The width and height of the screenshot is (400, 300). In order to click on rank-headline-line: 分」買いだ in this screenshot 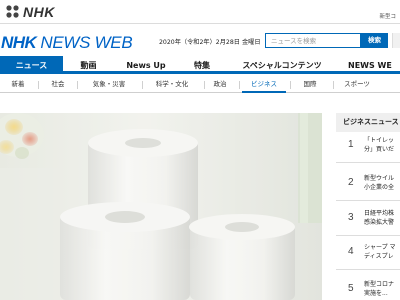, I will do `click(379, 149)`.